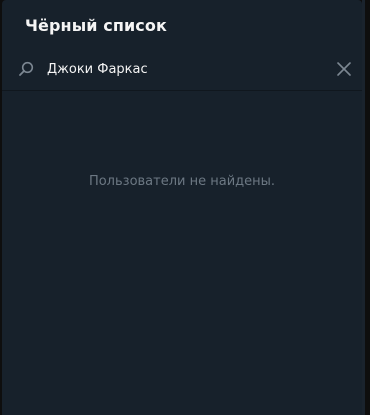 This screenshot has width=370, height=415. What do you see at coordinates (96, 25) in the screenshot?
I see `dialog-title: Чёрный список` at bounding box center [96, 25].